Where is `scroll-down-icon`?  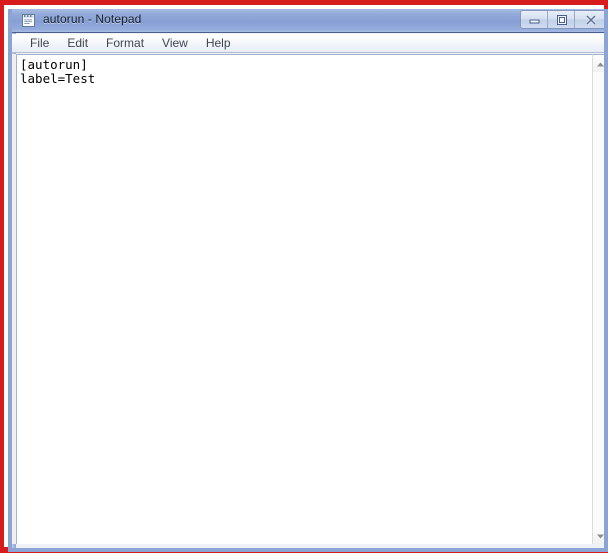
scroll-down-icon is located at coordinates (600, 536).